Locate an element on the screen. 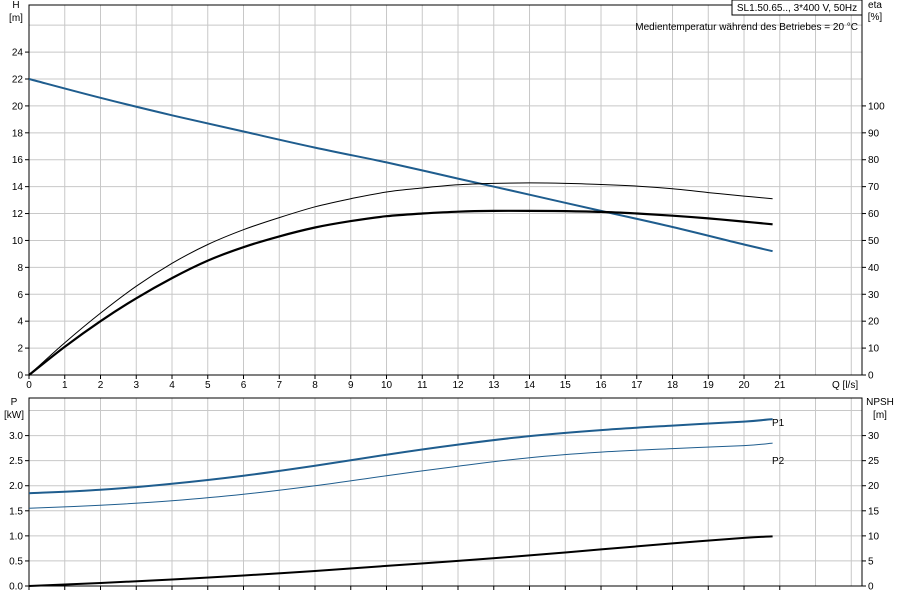  eta-axis-label: eta is located at coordinates (875, 5).